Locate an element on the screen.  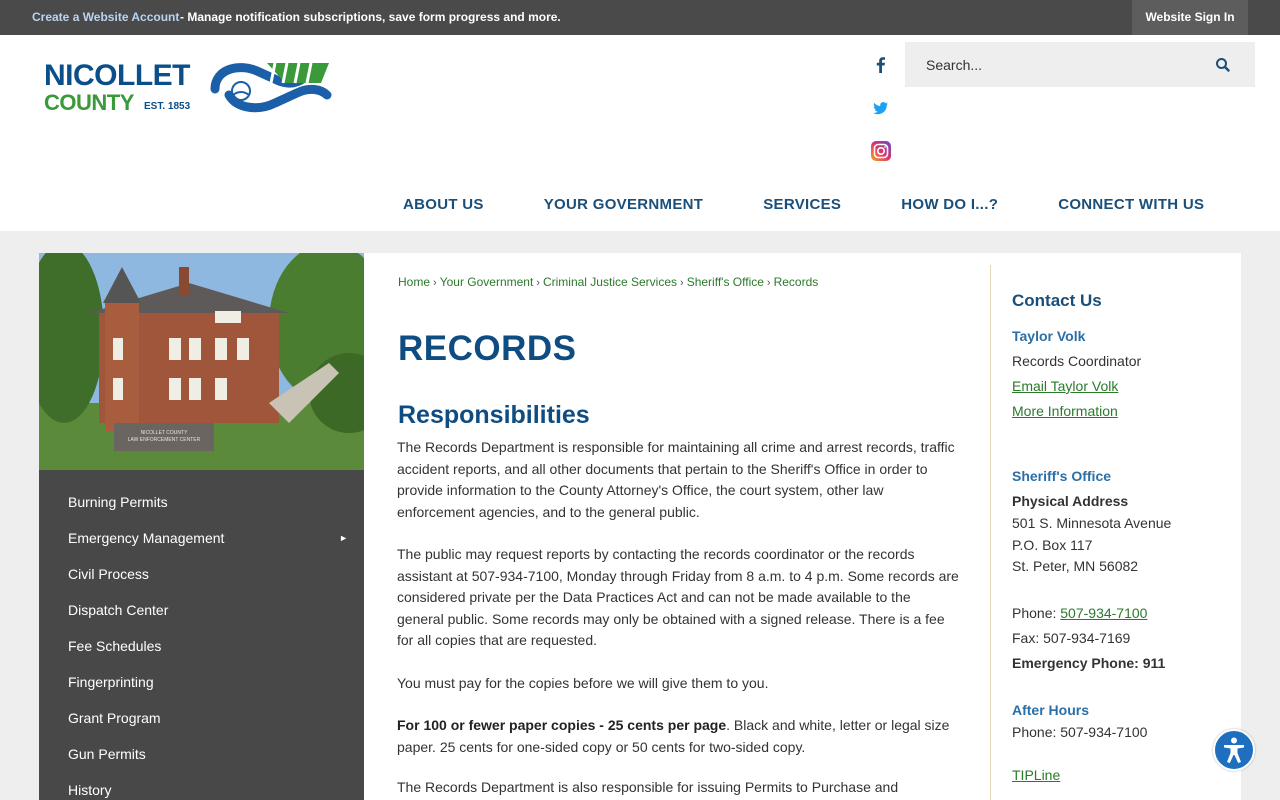
logo-text-est: EST. 1853 is located at coordinates (167, 106).